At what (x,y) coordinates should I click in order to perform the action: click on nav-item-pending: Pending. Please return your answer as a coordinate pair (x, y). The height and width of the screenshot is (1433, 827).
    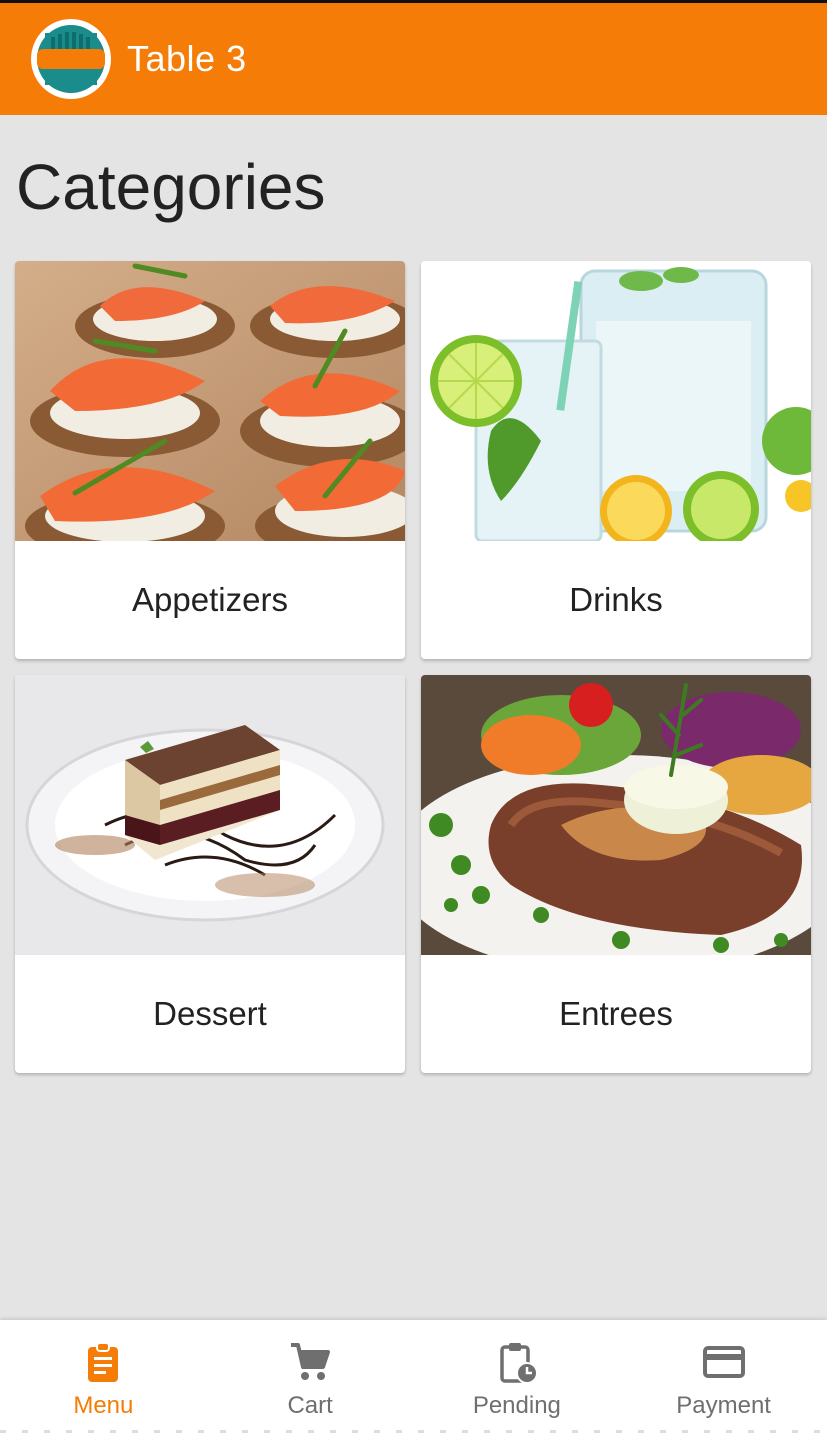
    Looking at the image, I should click on (517, 1376).